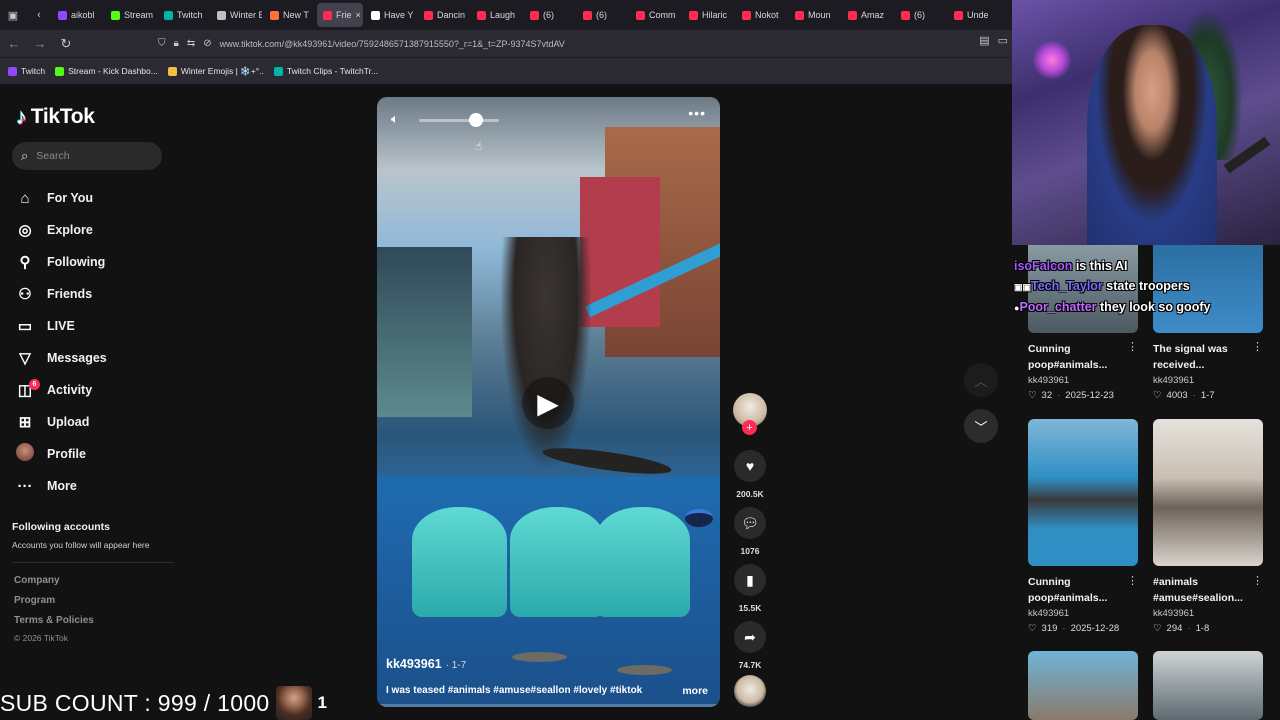 This screenshot has width=1280, height=720. What do you see at coordinates (91, 486) in the screenshot?
I see `sidebar-item-more: ··· More` at bounding box center [91, 486].